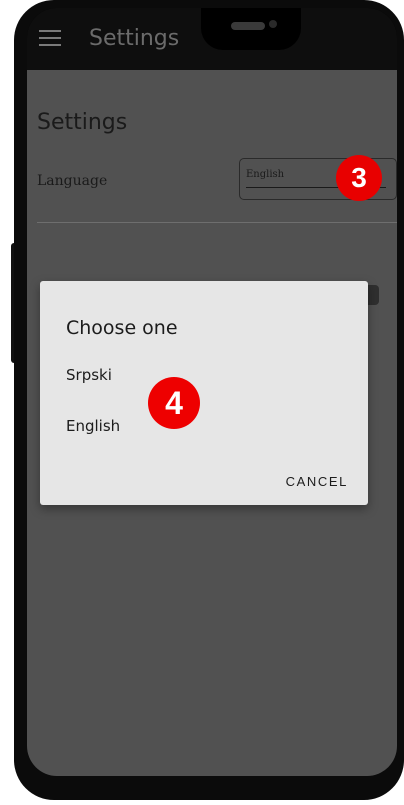  Describe the element at coordinates (265, 174) in the screenshot. I see `language-select-value: English` at that location.